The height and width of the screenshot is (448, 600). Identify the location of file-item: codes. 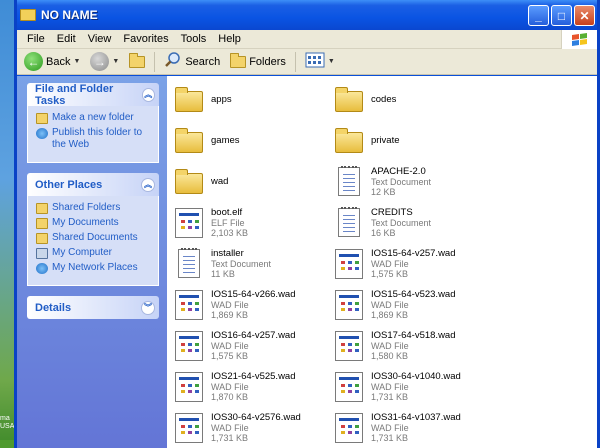
(413, 99).